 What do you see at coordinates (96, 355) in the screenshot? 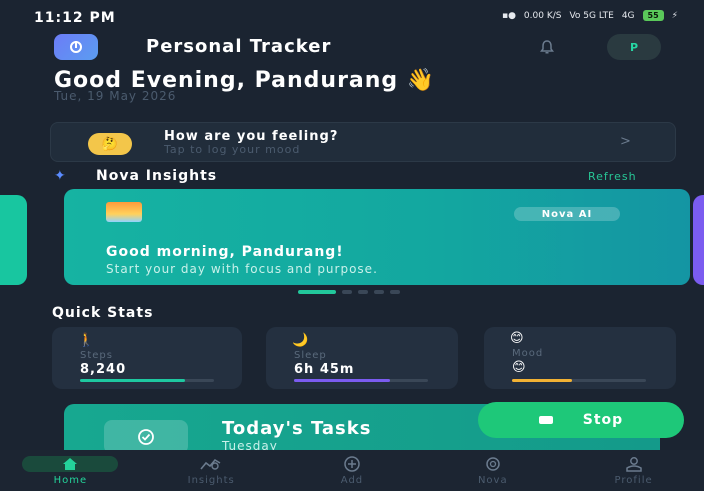
I see `stat-label: Steps` at bounding box center [96, 355].